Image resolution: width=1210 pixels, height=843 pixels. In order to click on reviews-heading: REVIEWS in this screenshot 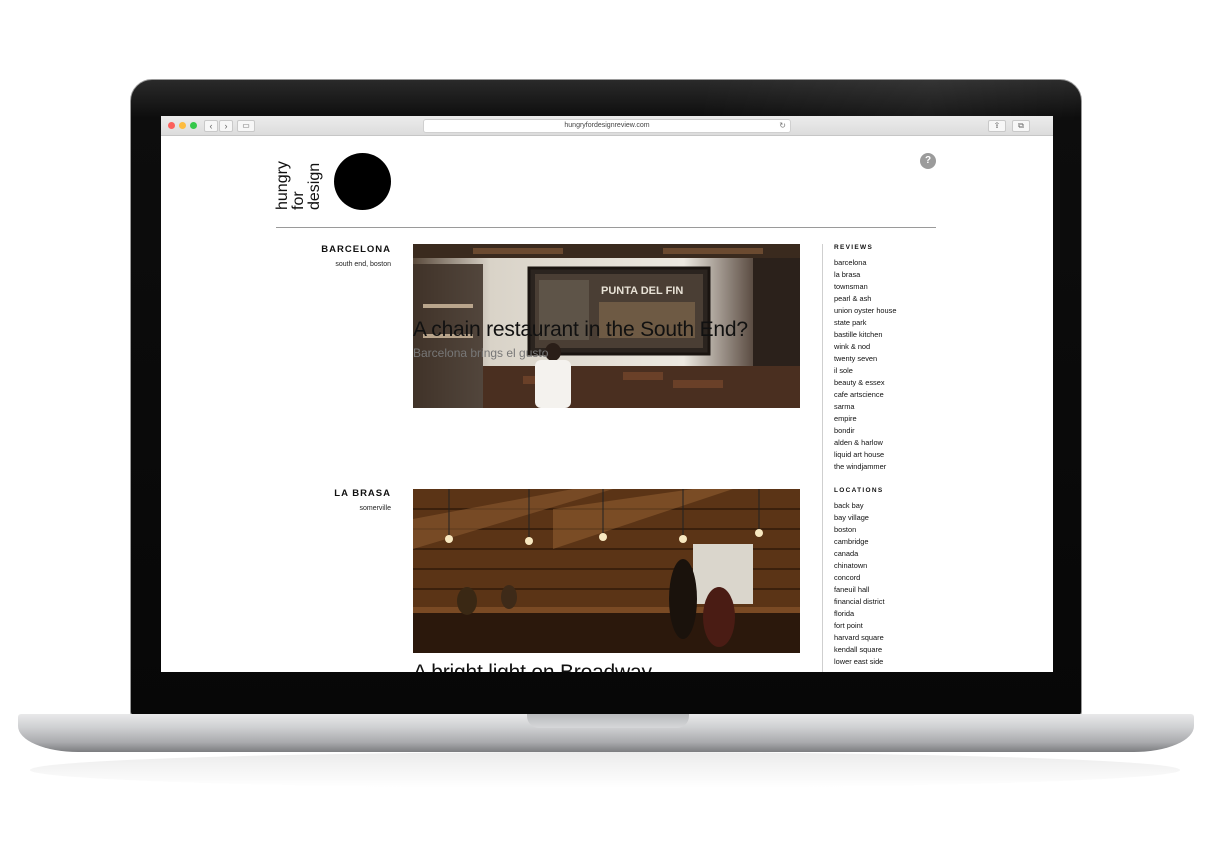, I will do `click(854, 247)`.